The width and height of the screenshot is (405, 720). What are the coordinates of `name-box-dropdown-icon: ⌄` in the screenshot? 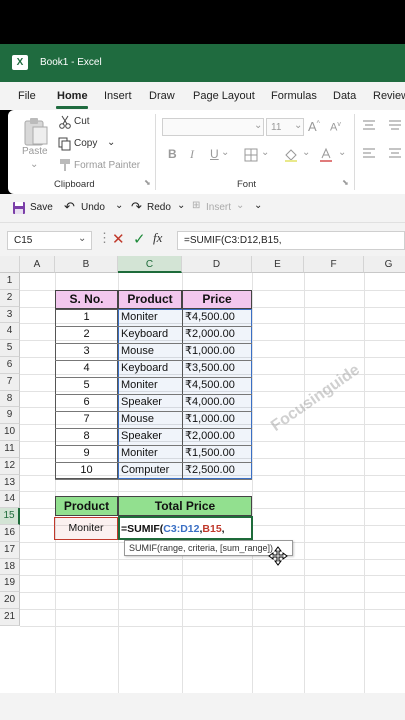 It's located at (82, 238).